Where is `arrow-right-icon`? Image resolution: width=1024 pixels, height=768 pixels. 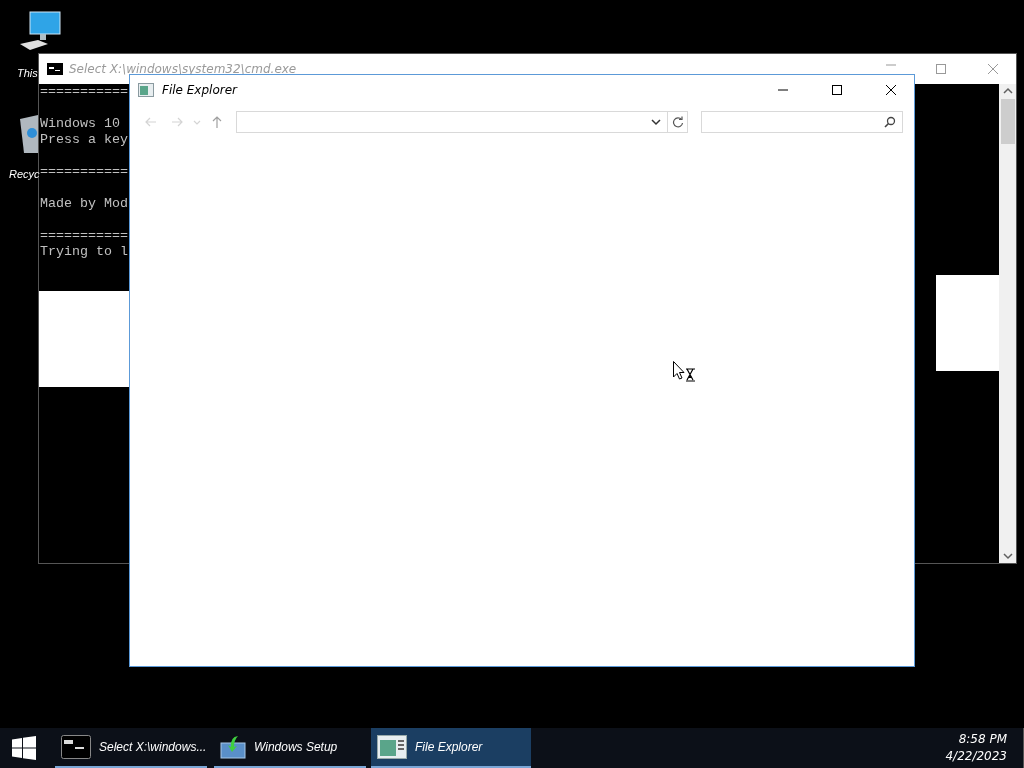 arrow-right-icon is located at coordinates (177, 122).